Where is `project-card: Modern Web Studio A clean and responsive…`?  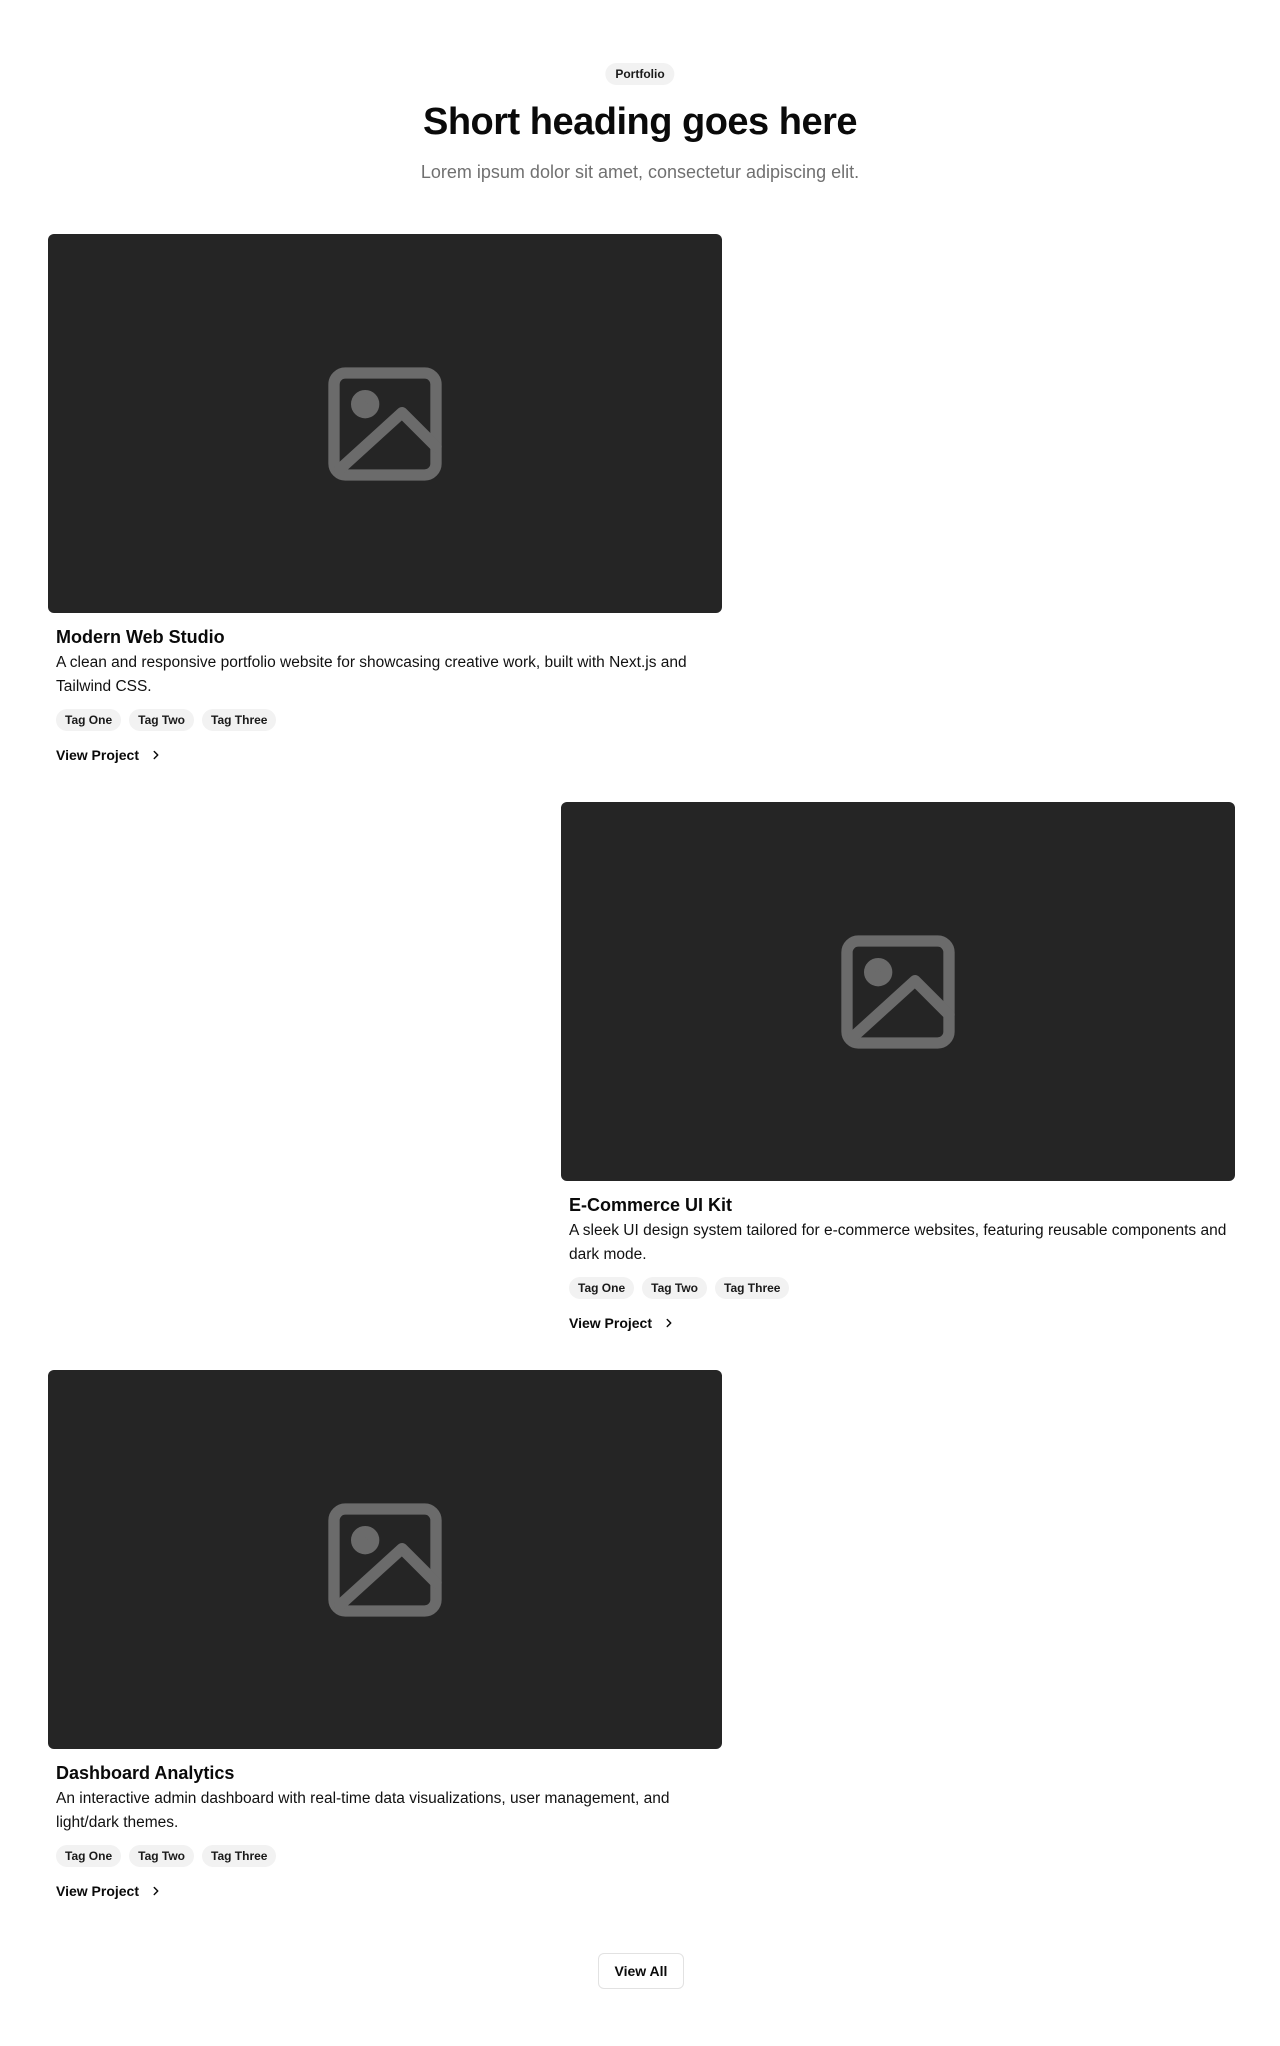
project-card: Modern Web Studio A clean and responsive… is located at coordinates (385, 499).